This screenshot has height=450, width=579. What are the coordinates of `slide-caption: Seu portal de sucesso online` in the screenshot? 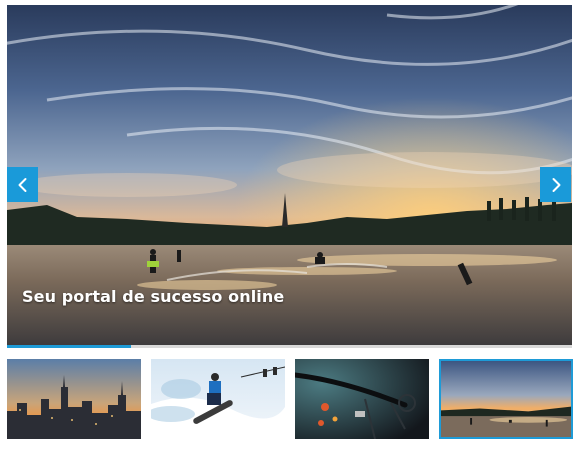 It's located at (153, 296).